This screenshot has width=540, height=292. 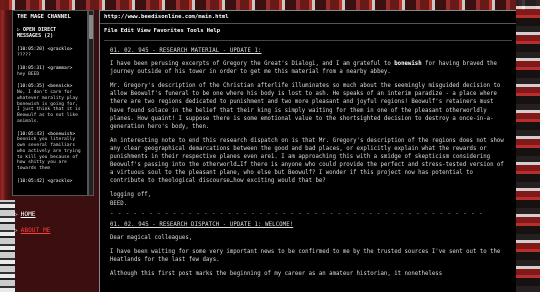 What do you see at coordinates (528, 146) in the screenshot?
I see `background-collage-right` at bounding box center [528, 146].